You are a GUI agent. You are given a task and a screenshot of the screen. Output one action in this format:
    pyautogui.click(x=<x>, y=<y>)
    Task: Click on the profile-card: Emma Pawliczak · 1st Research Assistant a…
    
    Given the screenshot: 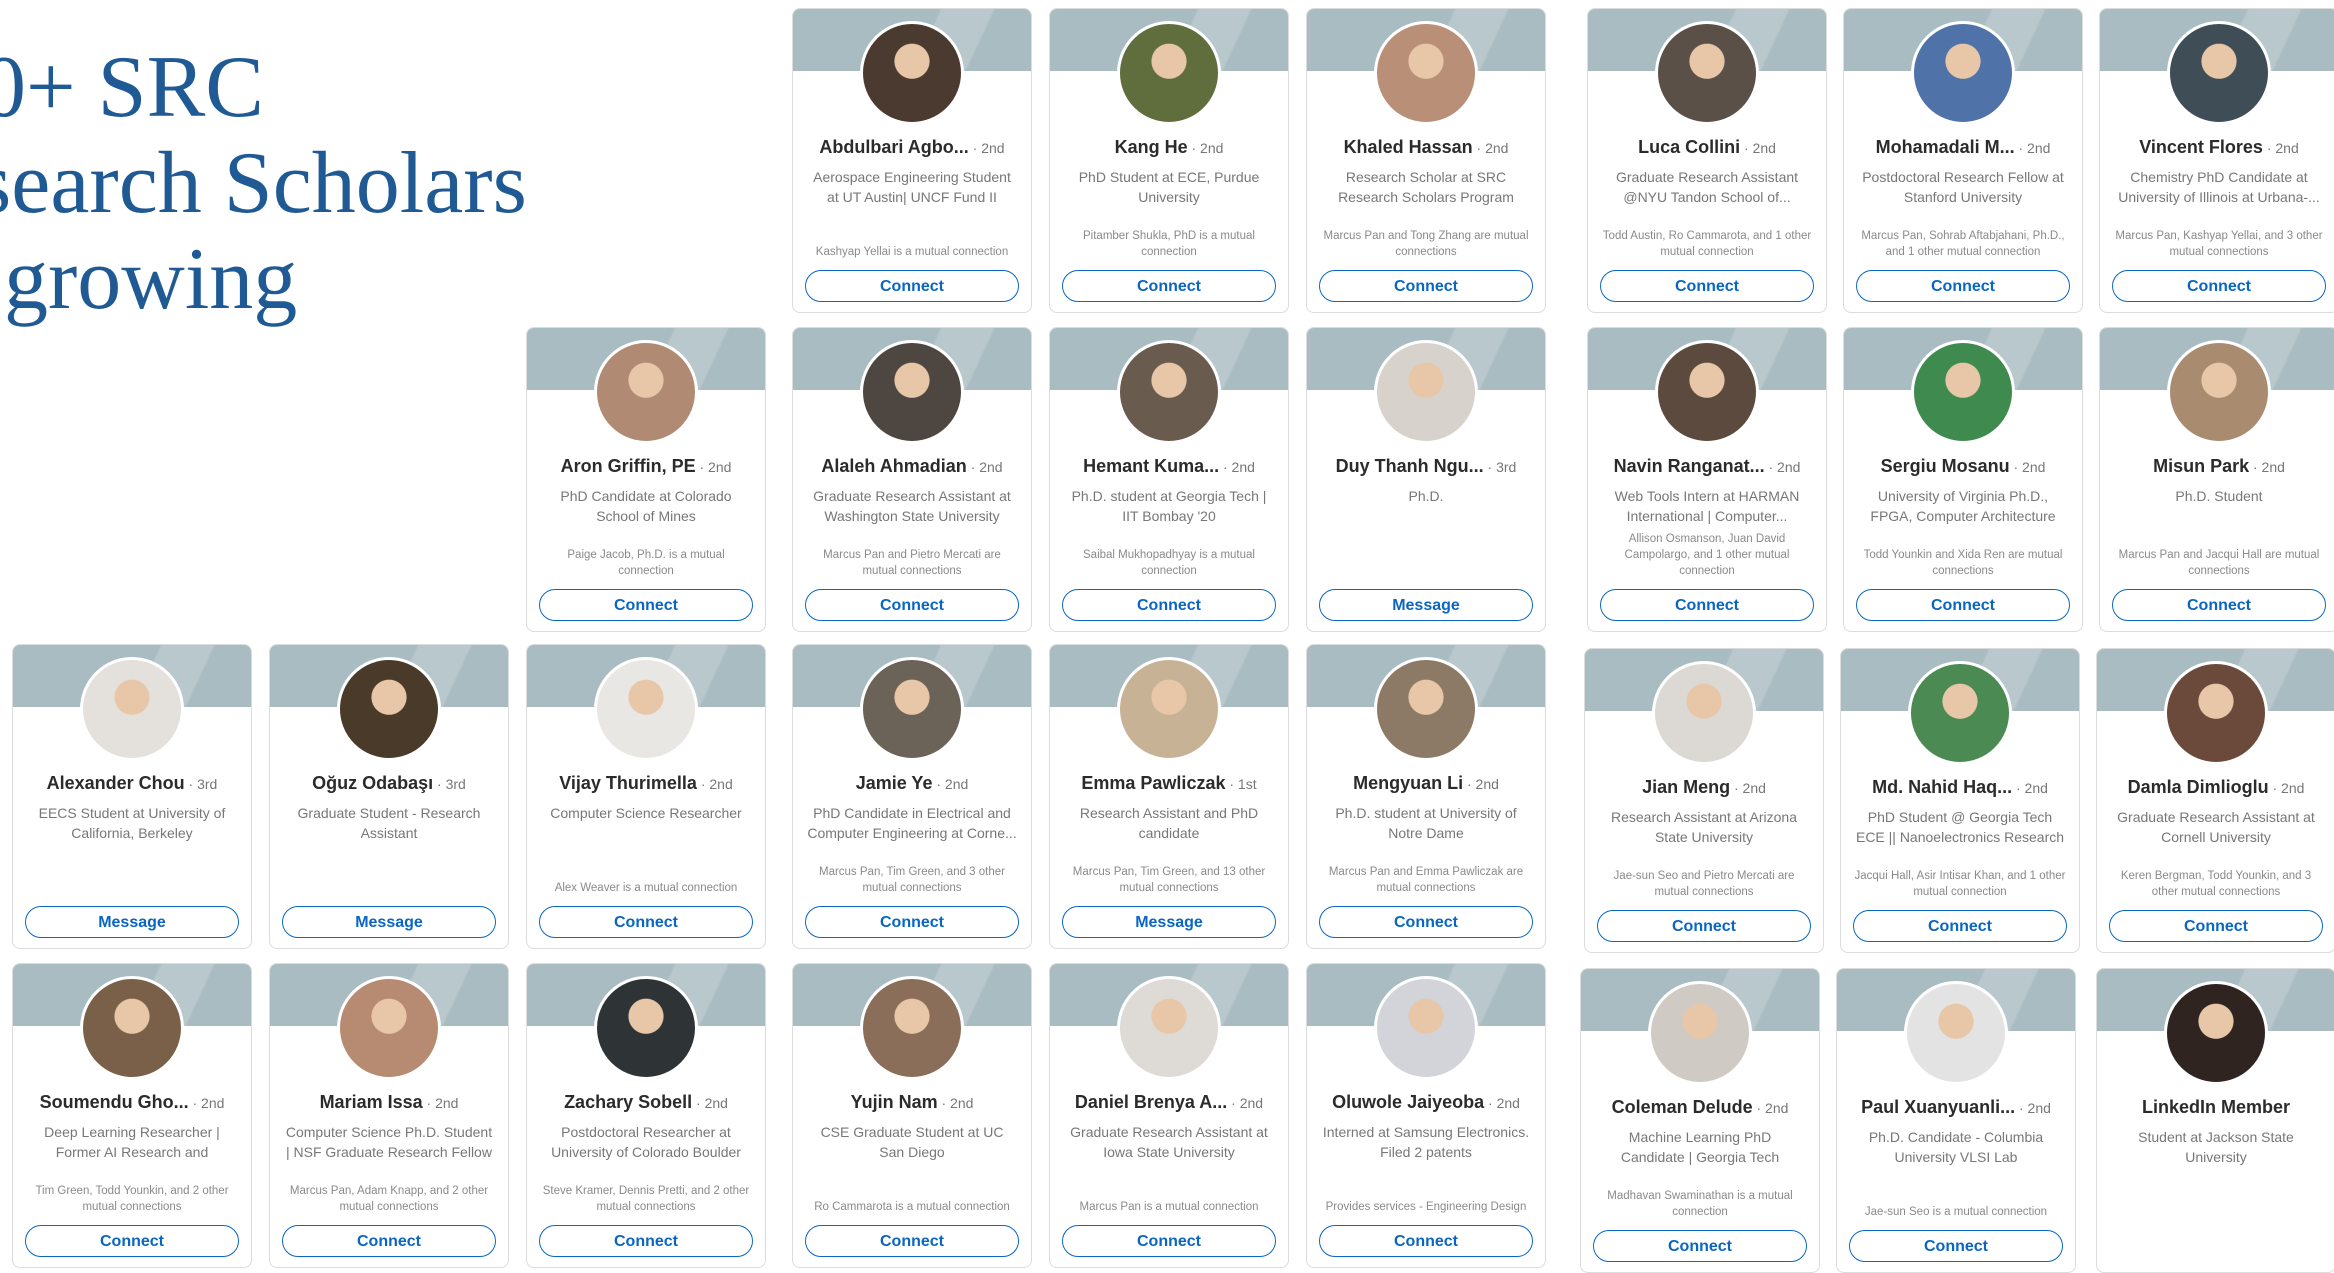 What is the action you would take?
    pyautogui.click(x=1169, y=796)
    